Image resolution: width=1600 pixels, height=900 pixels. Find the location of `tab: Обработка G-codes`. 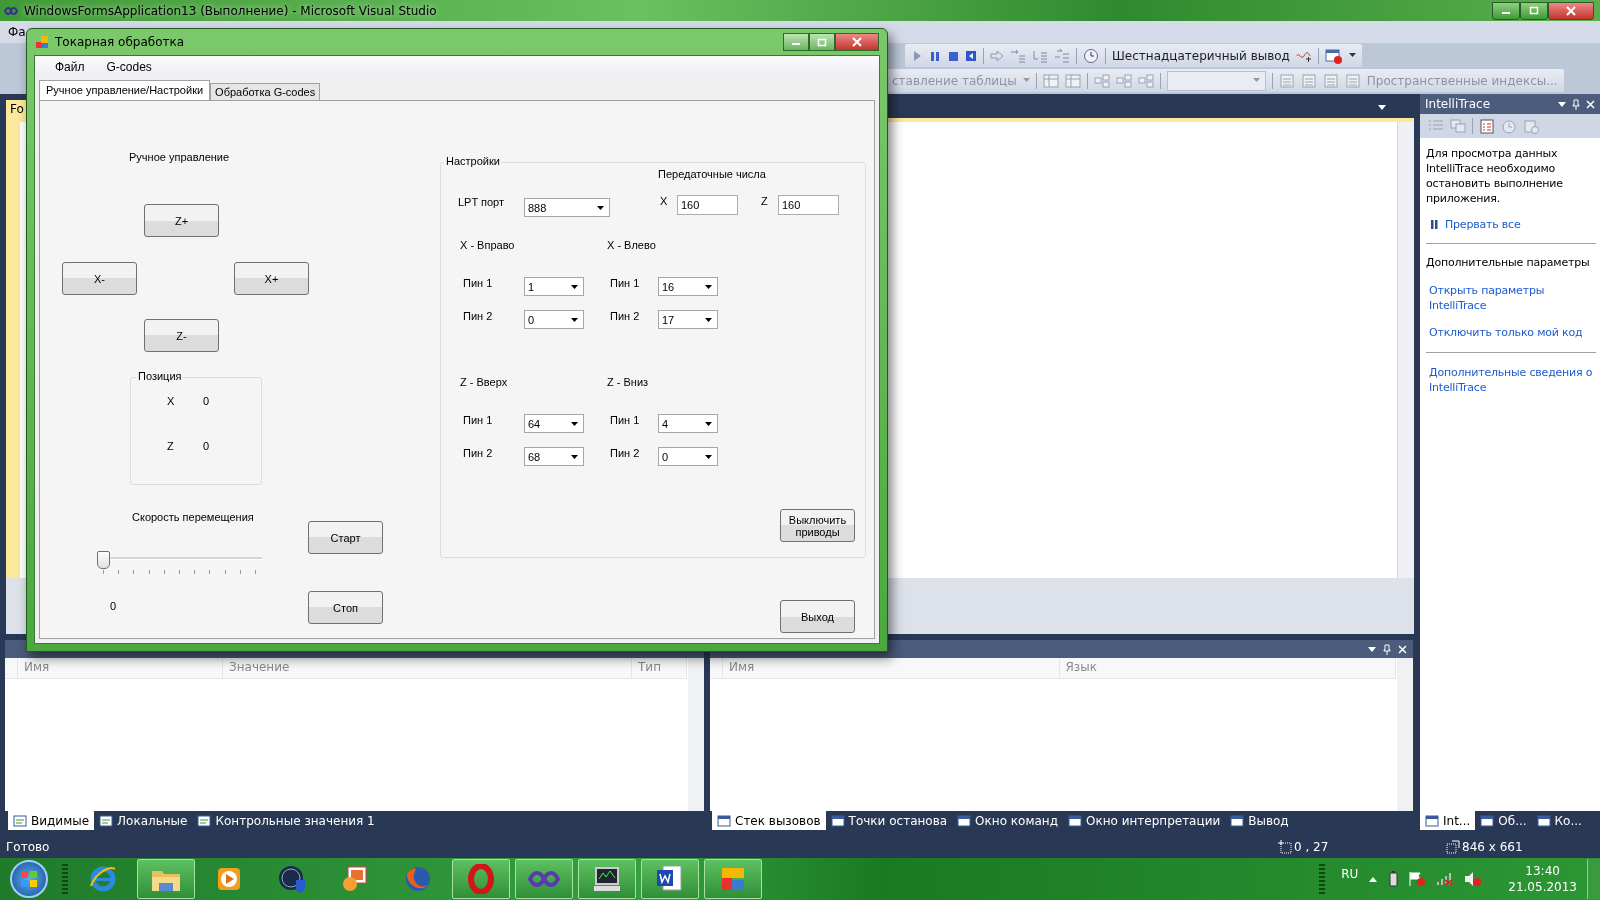

tab: Обработка G-codes is located at coordinates (265, 91).